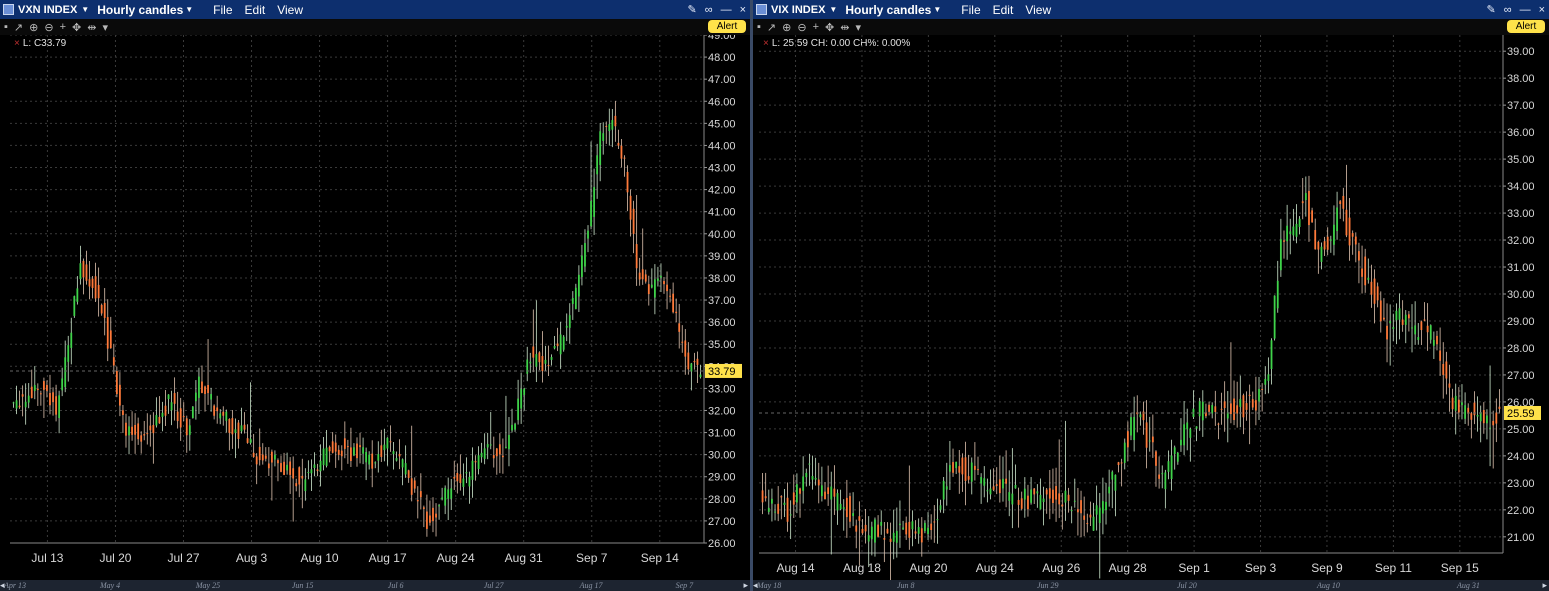 This screenshot has height=591, width=1549. What do you see at coordinates (320, 558) in the screenshot?
I see `x-tick-label: Aug 10` at bounding box center [320, 558].